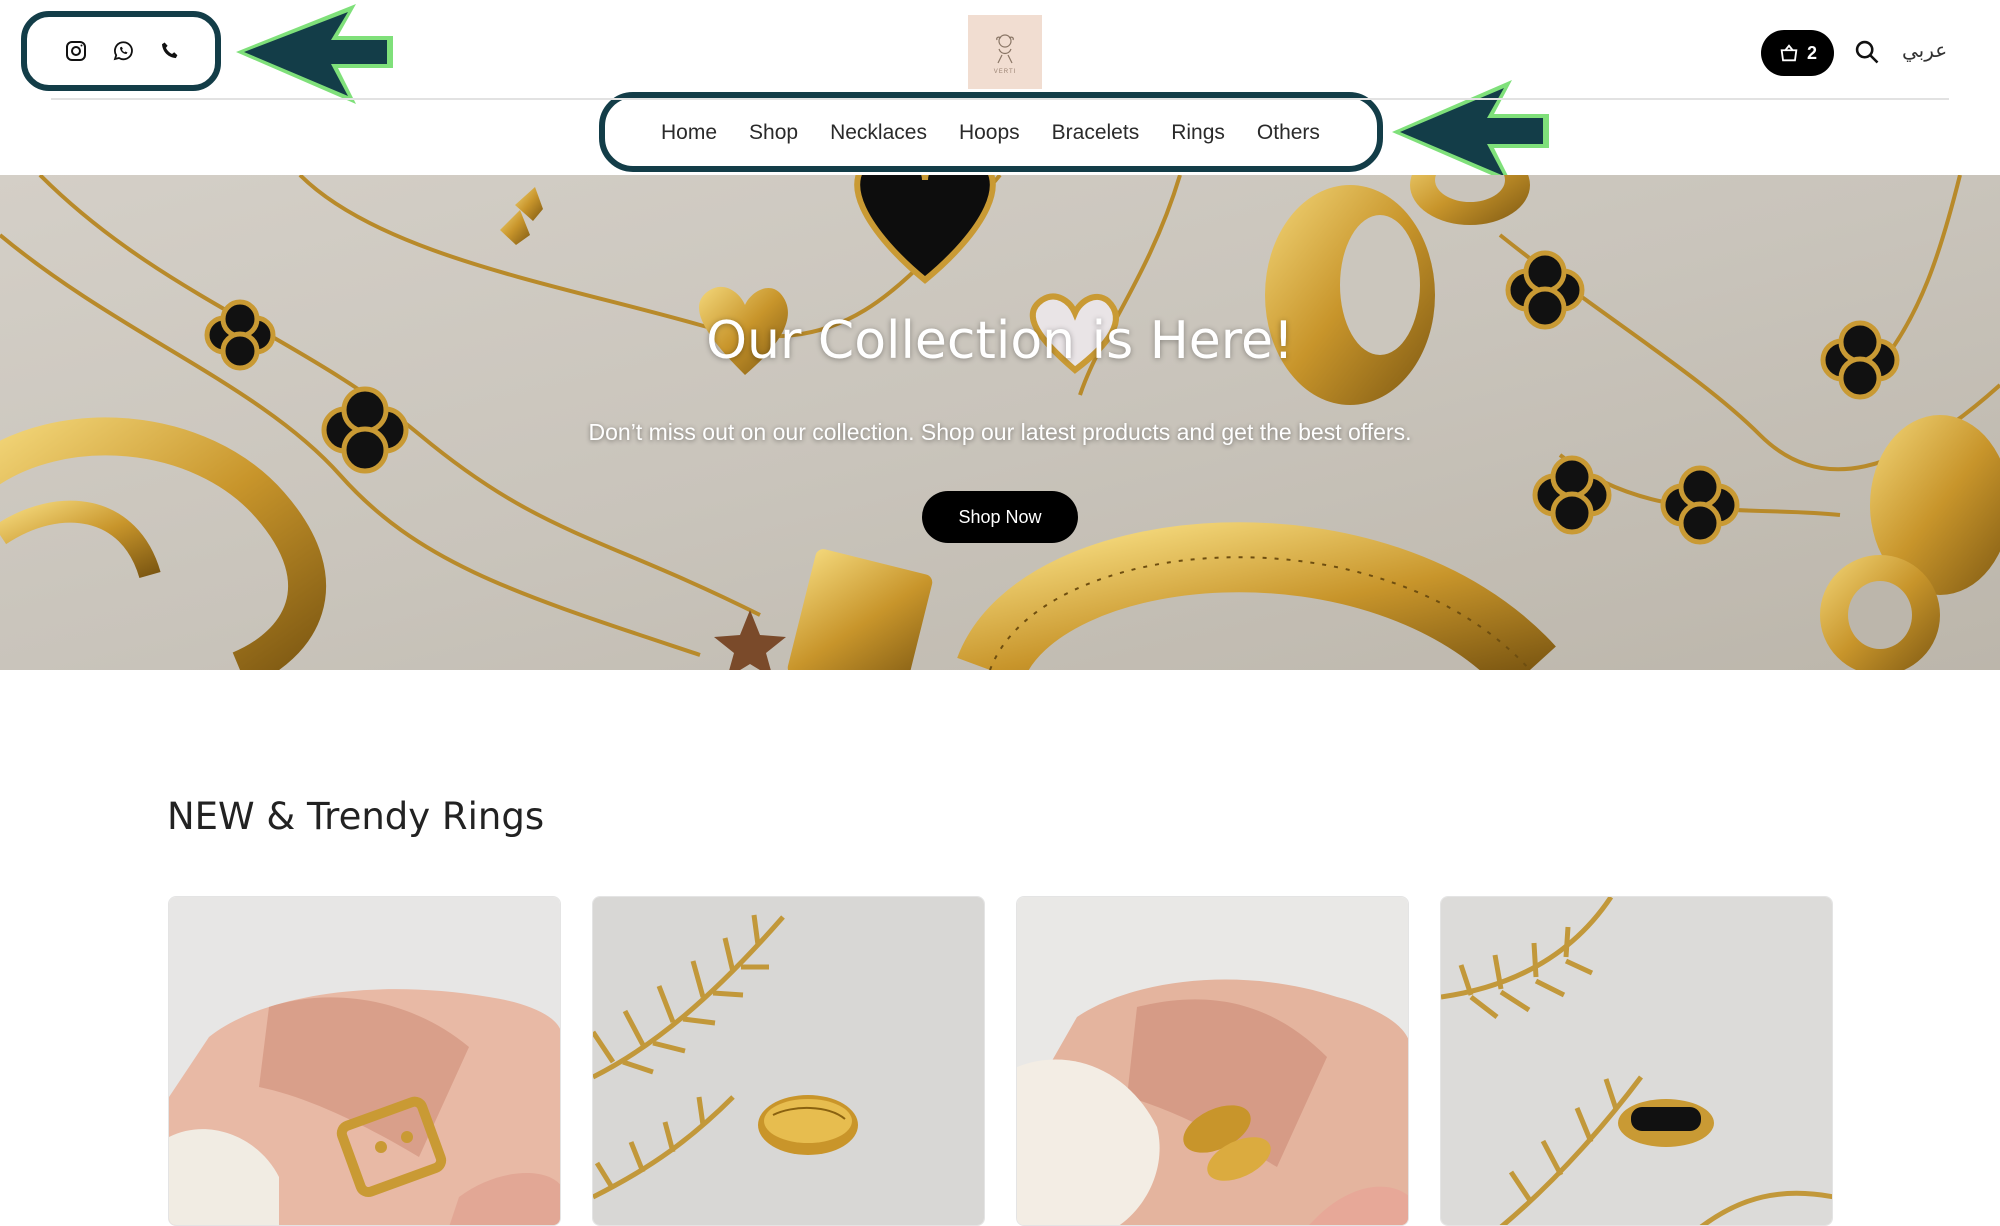 This screenshot has width=2000, height=1226. I want to click on nav-item-necklaces: Necklaces, so click(878, 133).